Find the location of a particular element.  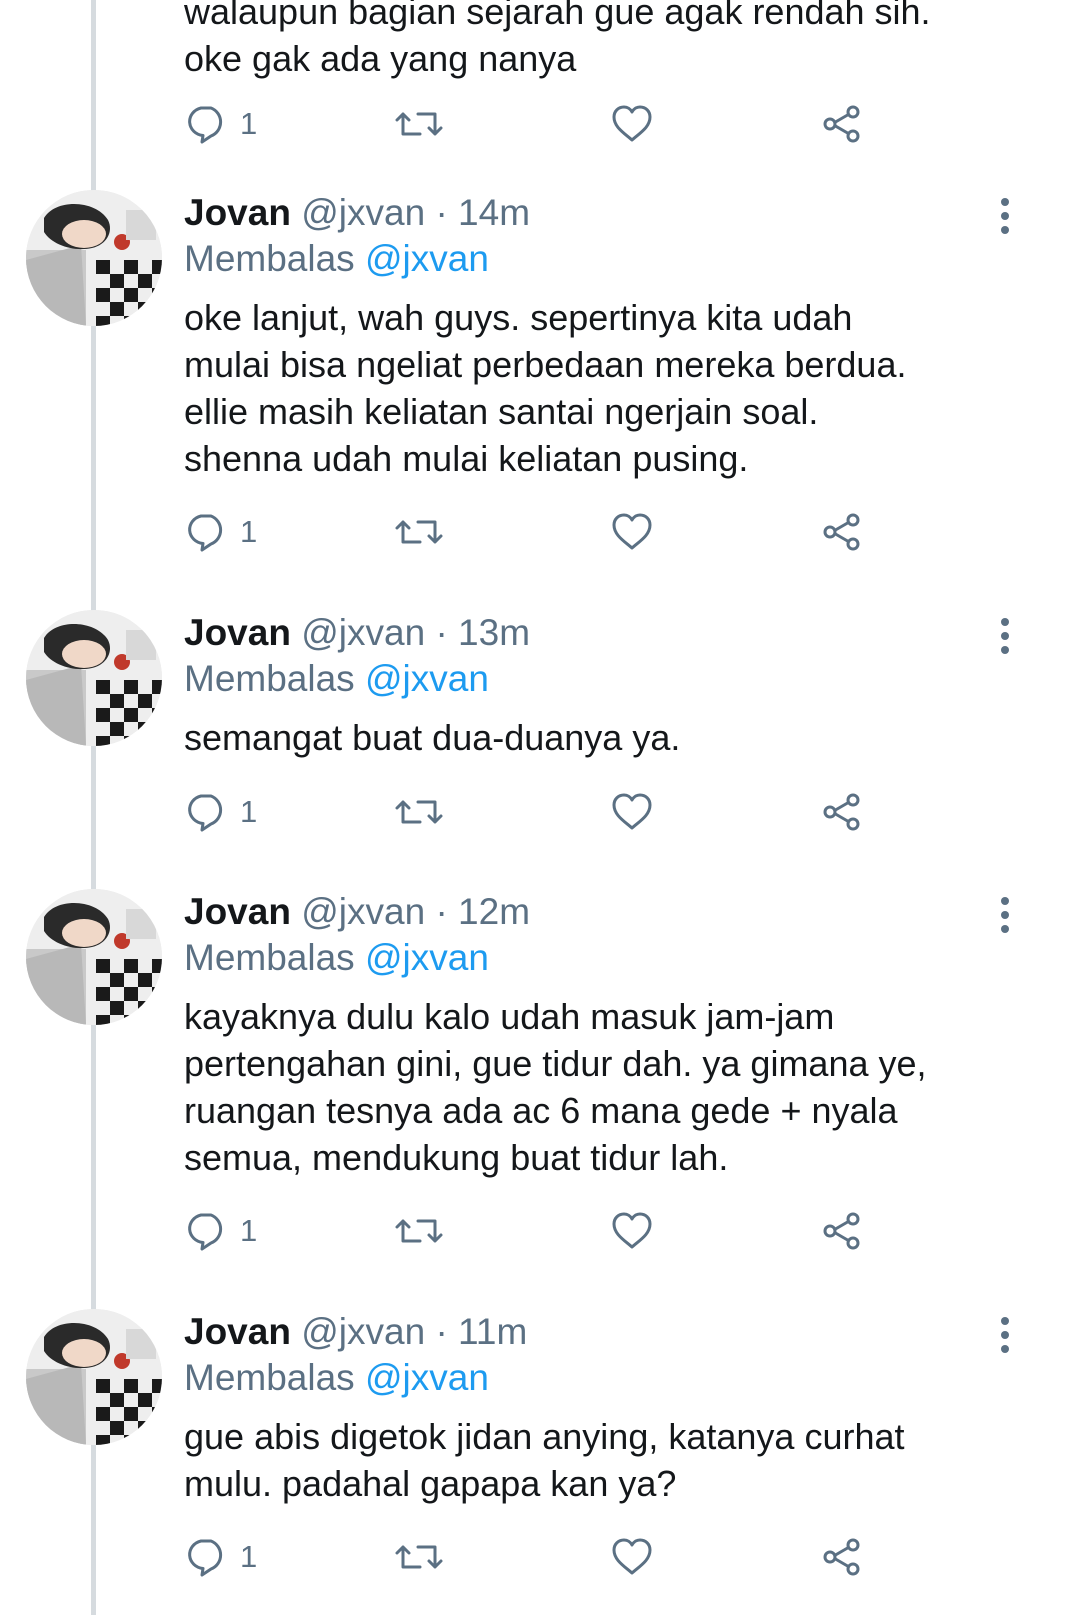

tweet-body: semangat buat dua-duanya ya. is located at coordinates (614, 737).